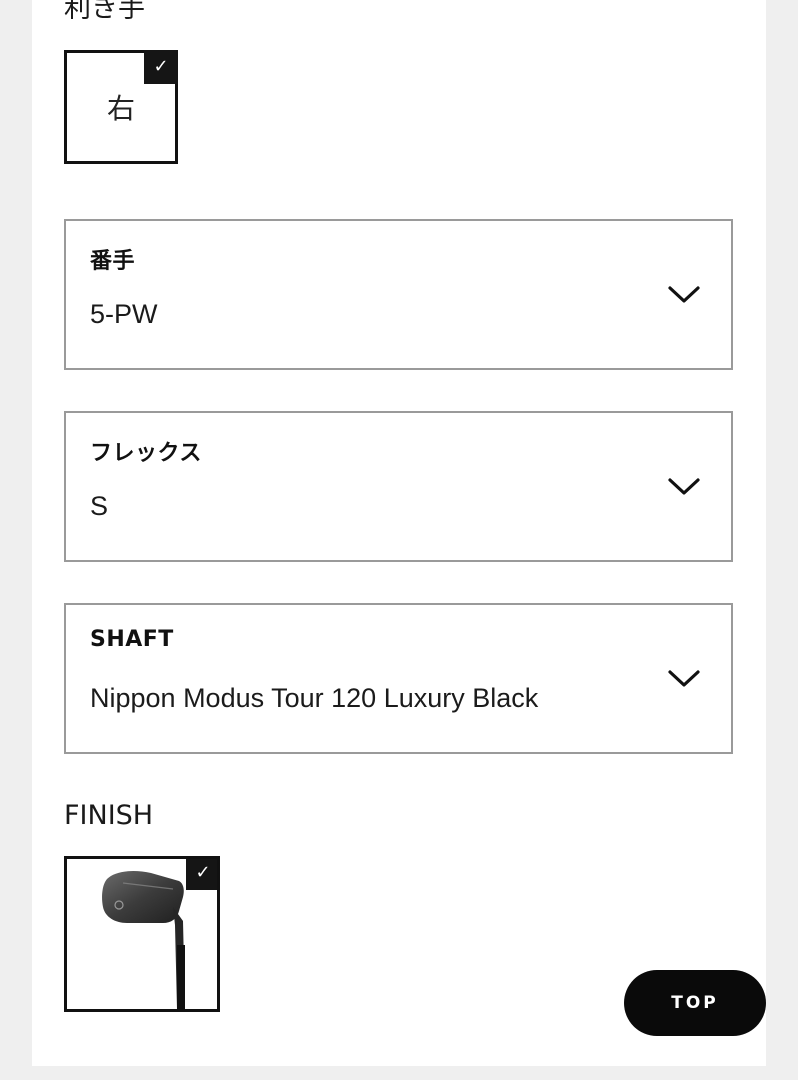 Image resolution: width=798 pixels, height=1080 pixels. What do you see at coordinates (398, 486) in the screenshot?
I see `flex-select: フレックス S` at bounding box center [398, 486].